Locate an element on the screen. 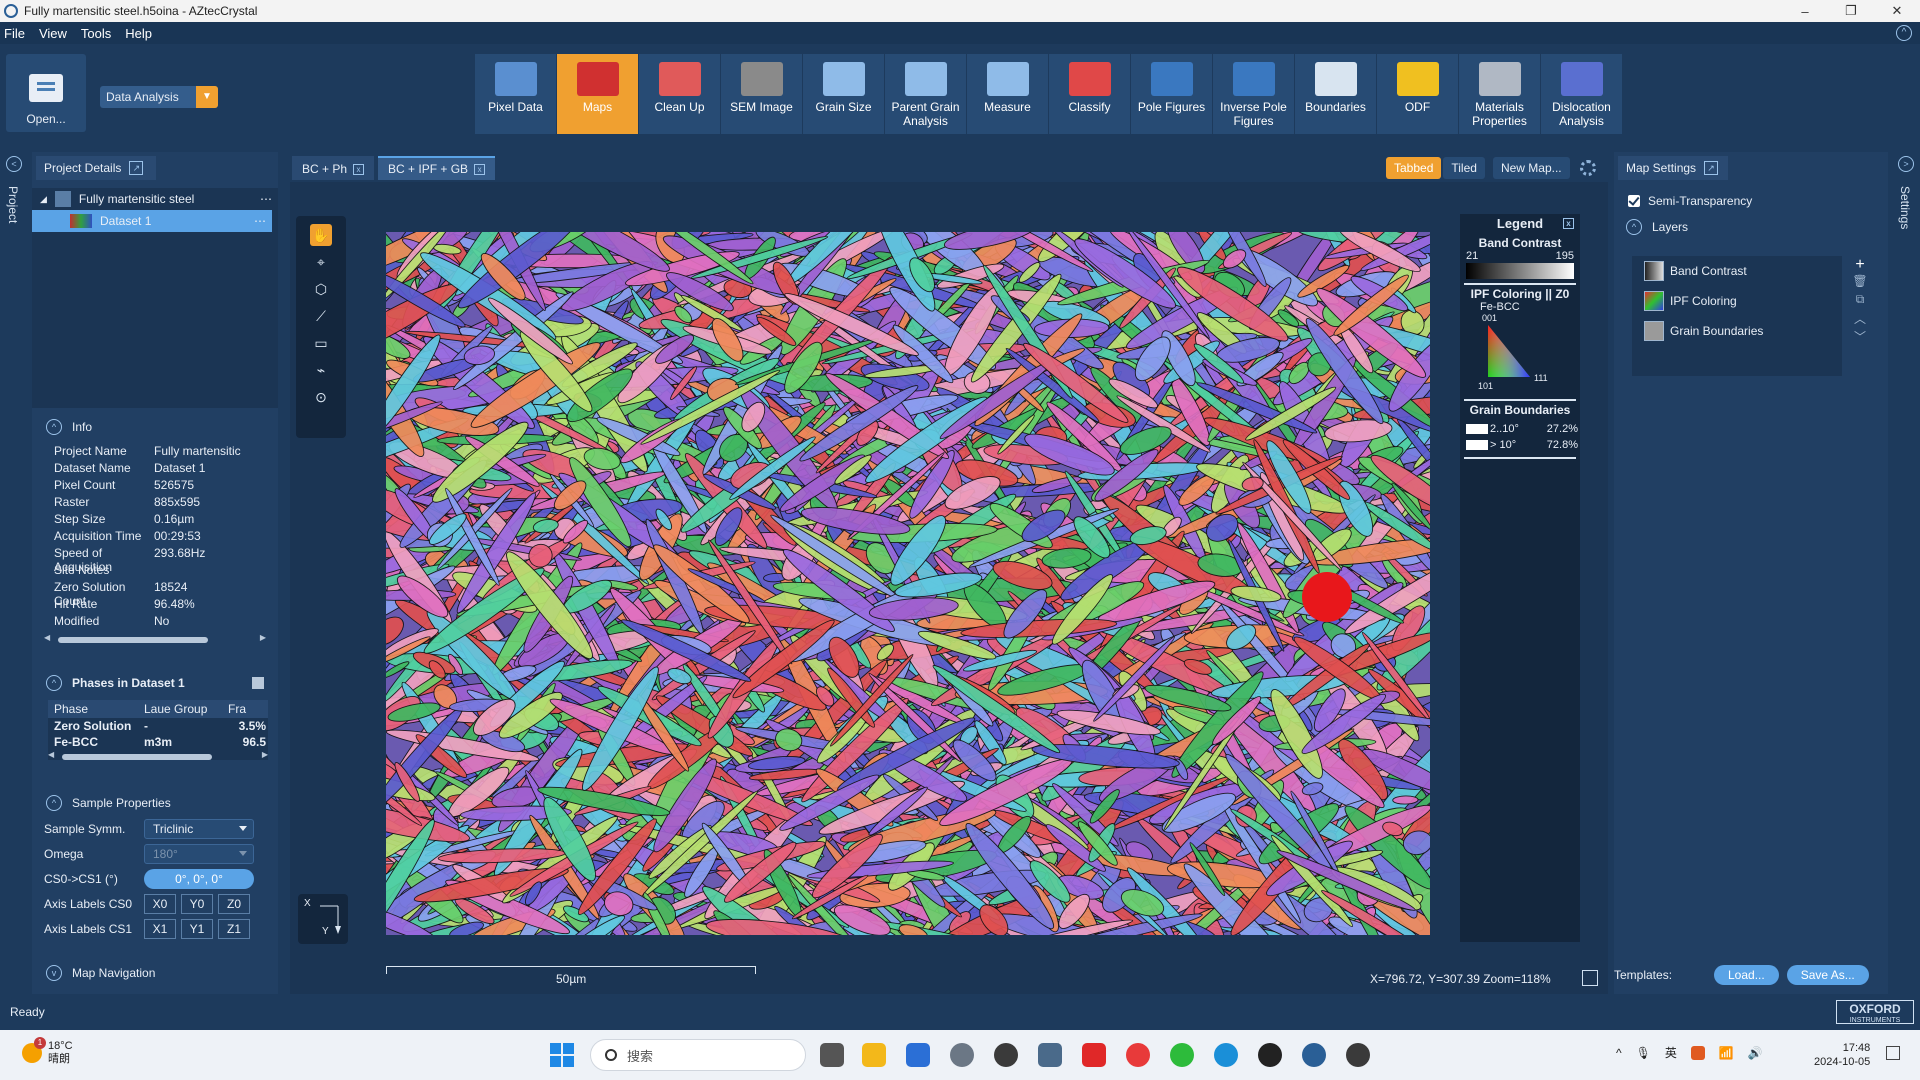 This screenshot has width=1920, height=1080. tool-boundaries-button: Boundaries is located at coordinates (1336, 94).